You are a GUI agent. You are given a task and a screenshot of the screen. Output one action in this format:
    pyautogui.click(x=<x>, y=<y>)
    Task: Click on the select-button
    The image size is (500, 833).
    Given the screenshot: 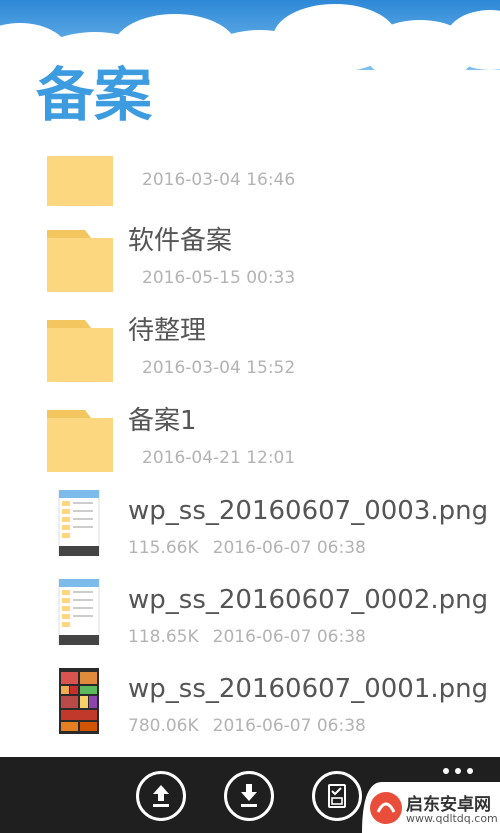 What is the action you would take?
    pyautogui.click(x=337, y=796)
    